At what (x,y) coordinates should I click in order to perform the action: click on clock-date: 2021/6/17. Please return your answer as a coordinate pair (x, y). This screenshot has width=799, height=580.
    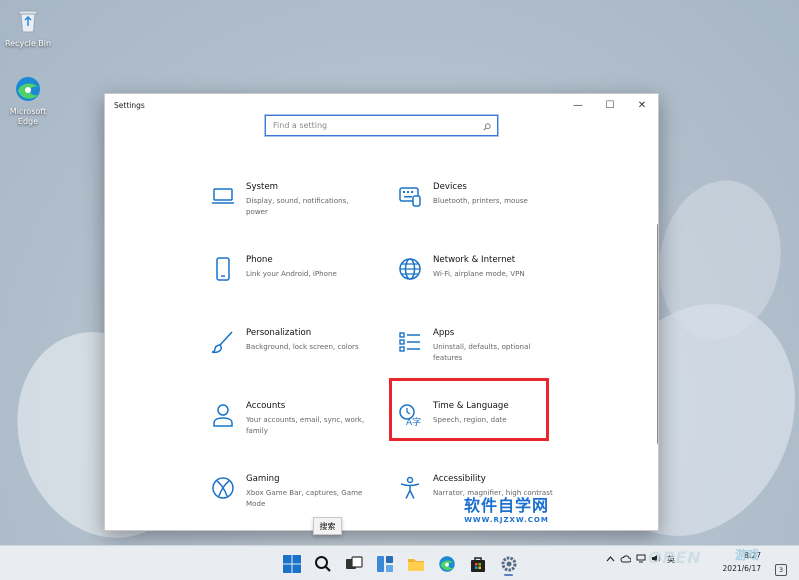
    Looking at the image, I should click on (741, 568).